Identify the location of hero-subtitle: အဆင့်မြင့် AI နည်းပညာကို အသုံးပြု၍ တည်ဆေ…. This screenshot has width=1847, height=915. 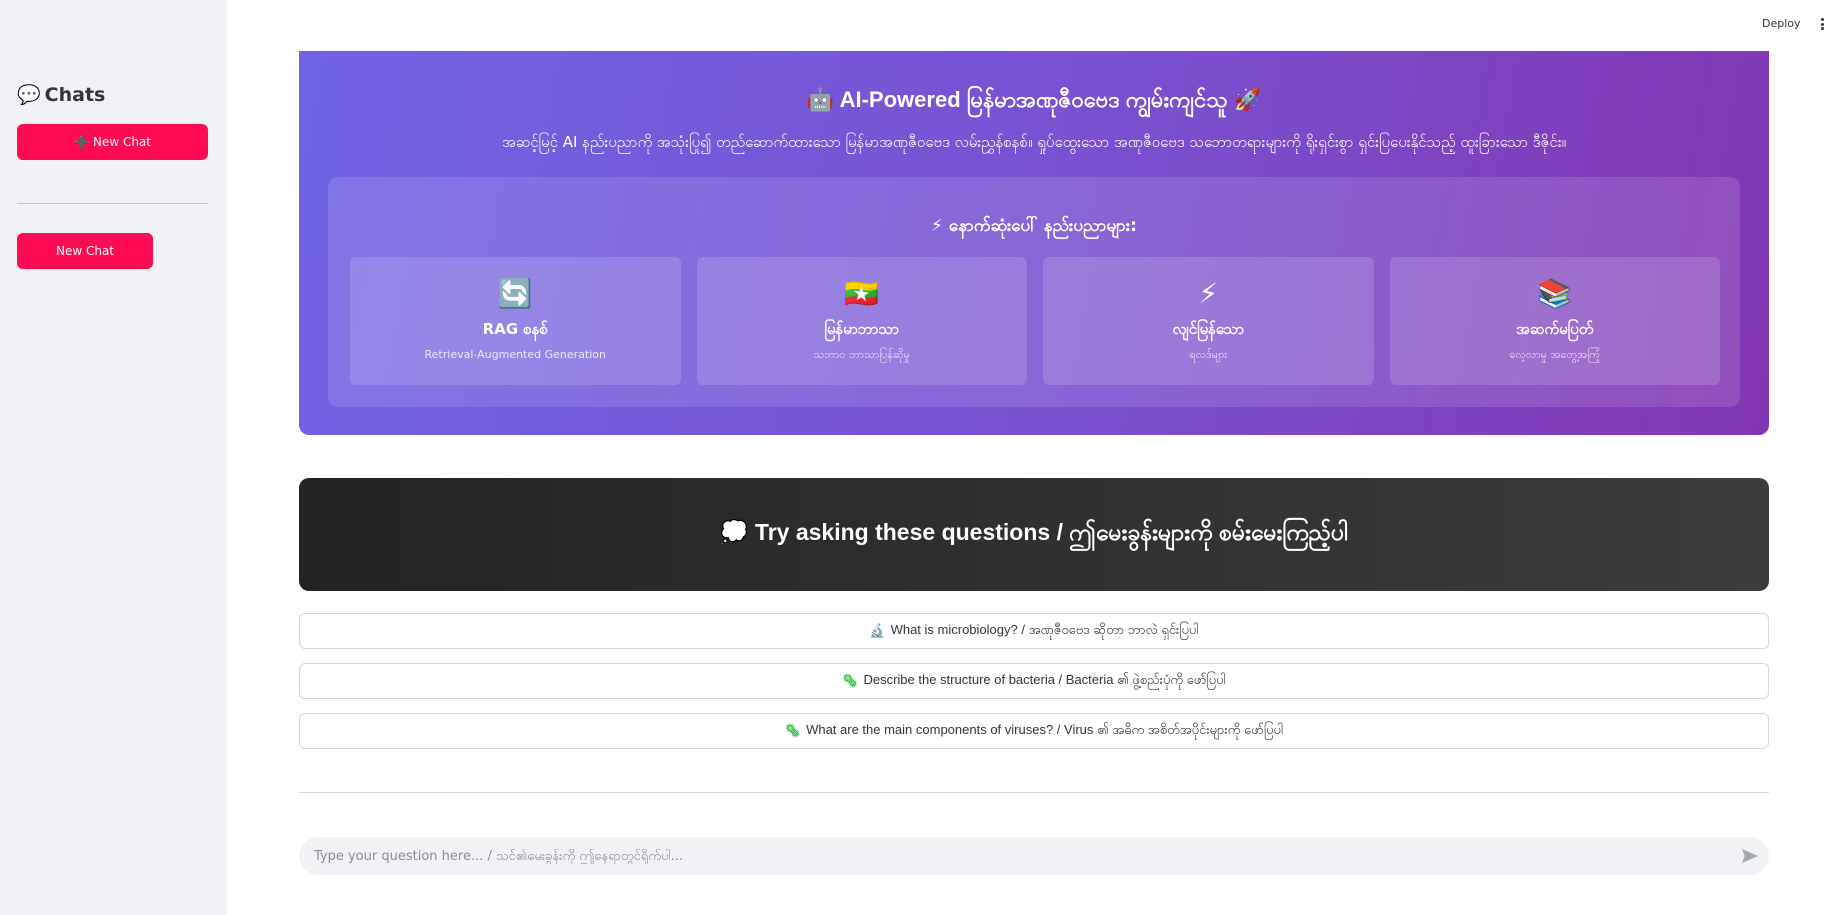
(1034, 142).